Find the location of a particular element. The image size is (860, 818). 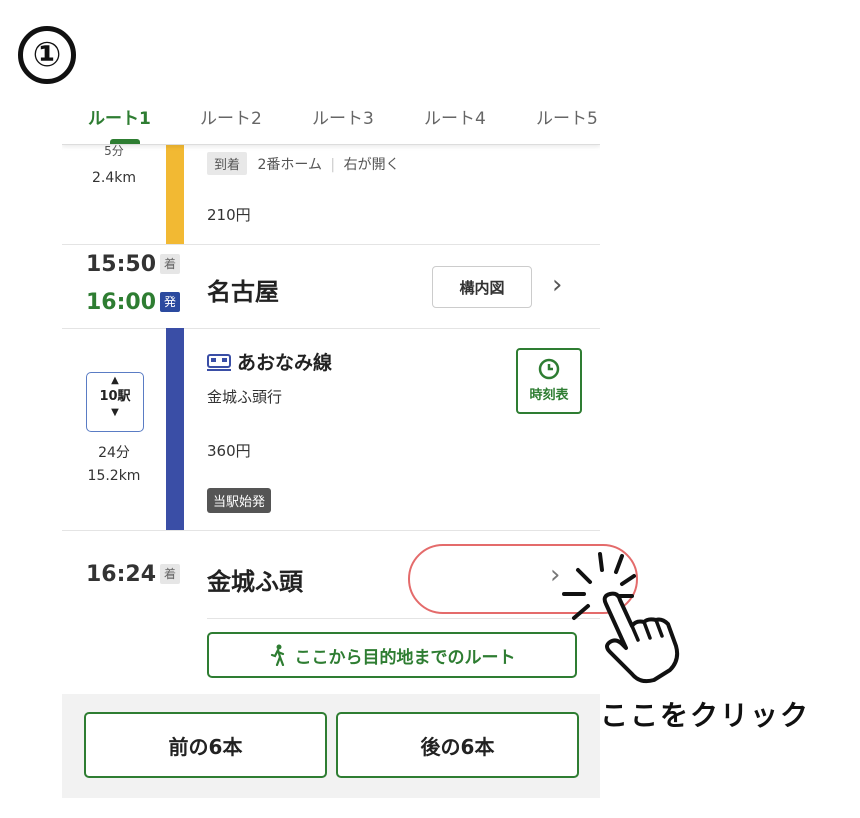

stop-count: 10駅 is located at coordinates (115, 396).